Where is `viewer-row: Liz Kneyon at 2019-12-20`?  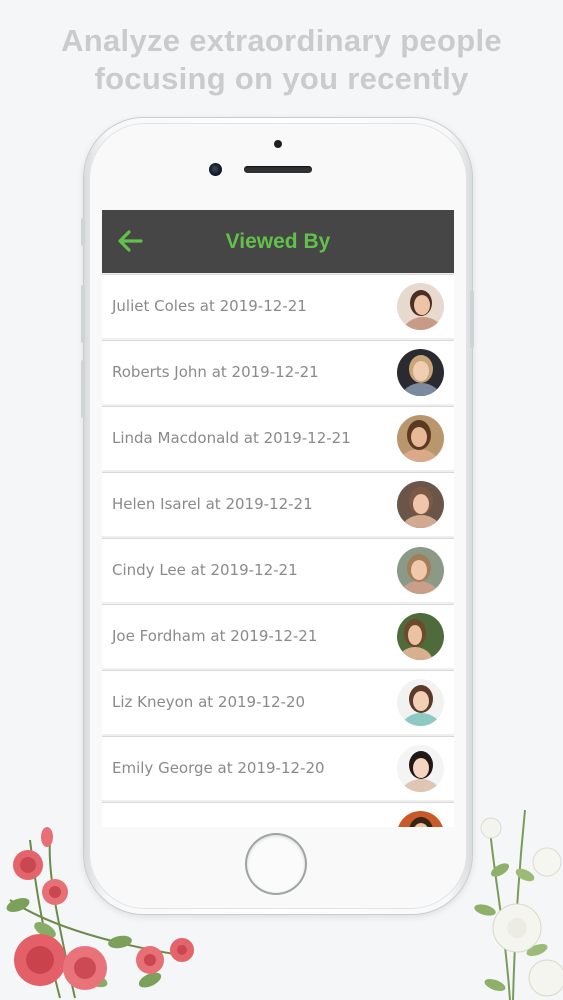
viewer-row: Liz Kneyon at 2019-12-20 is located at coordinates (278, 702).